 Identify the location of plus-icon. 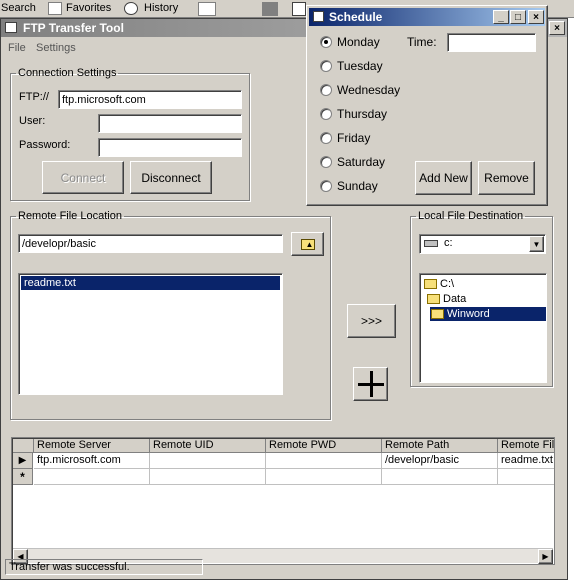
(370, 384).